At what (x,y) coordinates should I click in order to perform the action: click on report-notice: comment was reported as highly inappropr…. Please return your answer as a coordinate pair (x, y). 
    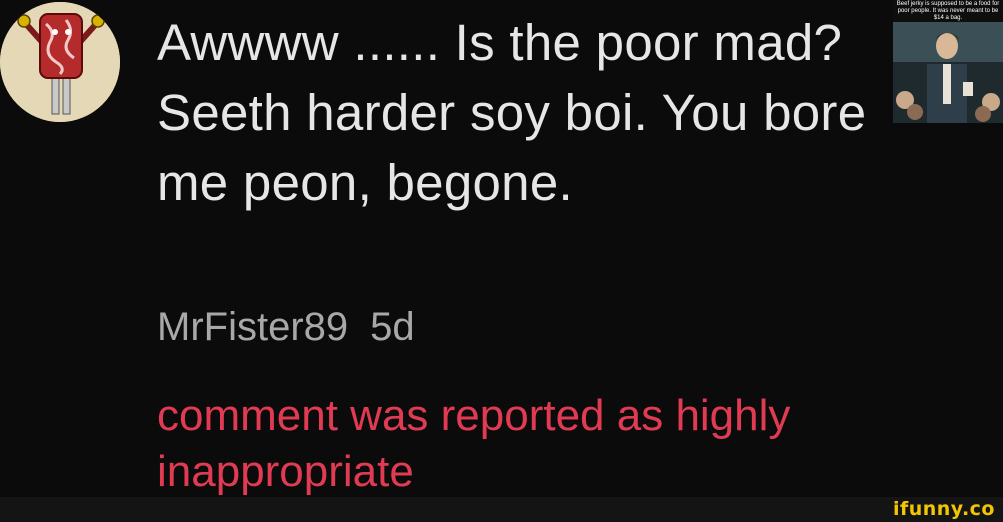
    Looking at the image, I should click on (474, 443).